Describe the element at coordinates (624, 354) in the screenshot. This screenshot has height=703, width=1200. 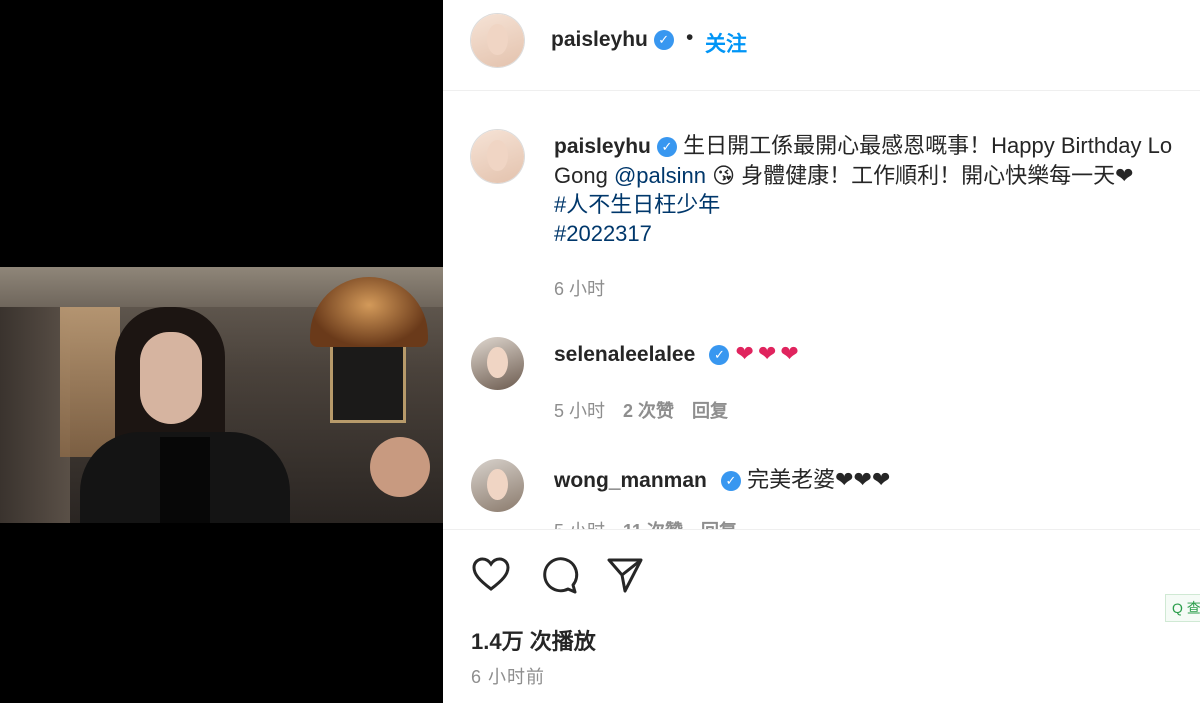
I see `comment-username: selenaleelalee` at that location.